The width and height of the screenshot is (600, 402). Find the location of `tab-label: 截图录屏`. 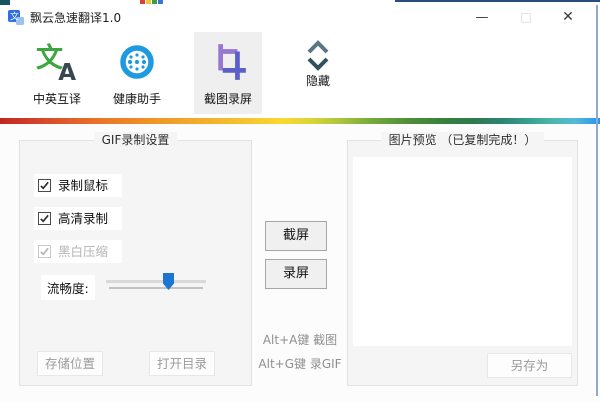

tab-label: 截图录屏 is located at coordinates (227, 99).